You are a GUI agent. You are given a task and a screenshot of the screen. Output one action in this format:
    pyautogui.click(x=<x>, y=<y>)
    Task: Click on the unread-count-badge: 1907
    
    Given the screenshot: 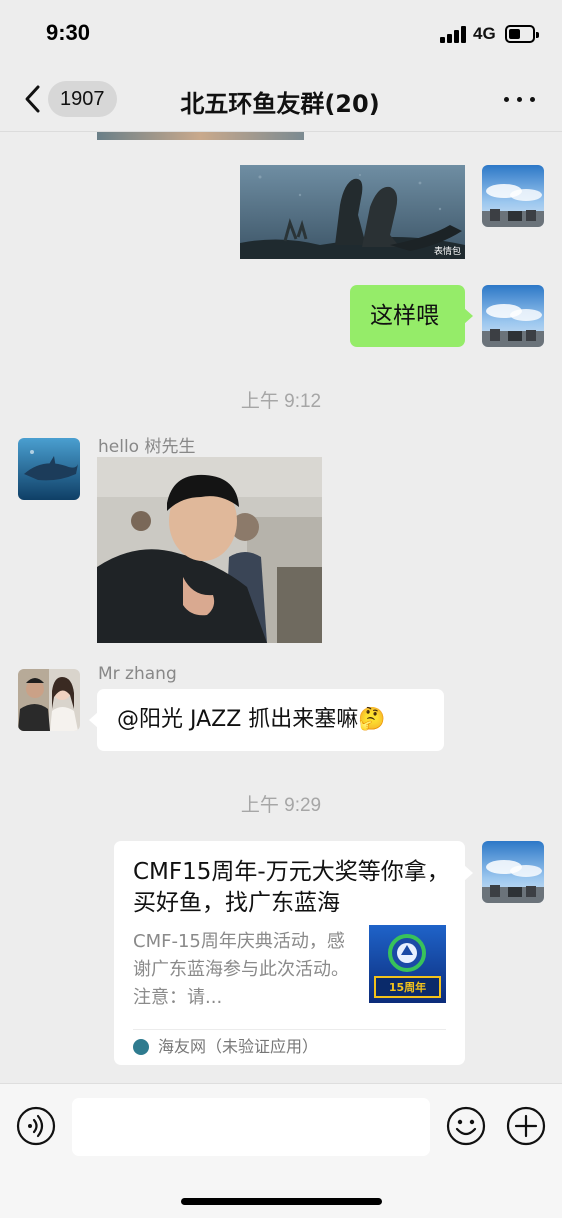 What is the action you would take?
    pyautogui.click(x=82, y=99)
    